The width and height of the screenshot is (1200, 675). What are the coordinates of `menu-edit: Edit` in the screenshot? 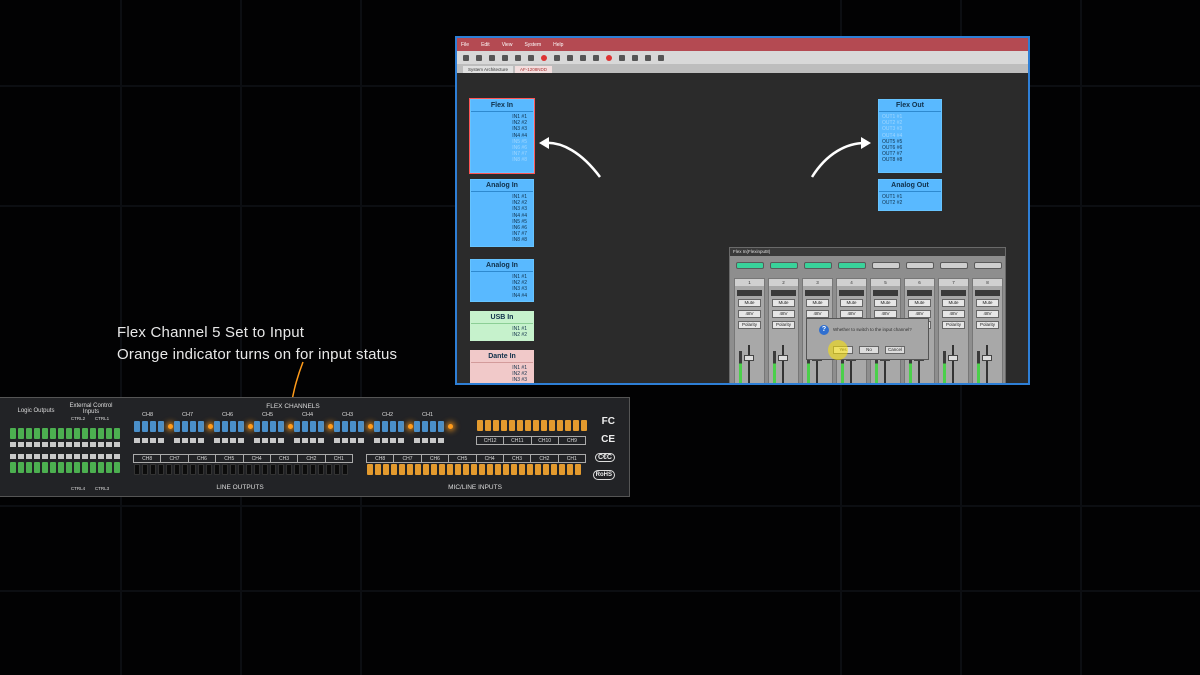 It's located at (485, 45).